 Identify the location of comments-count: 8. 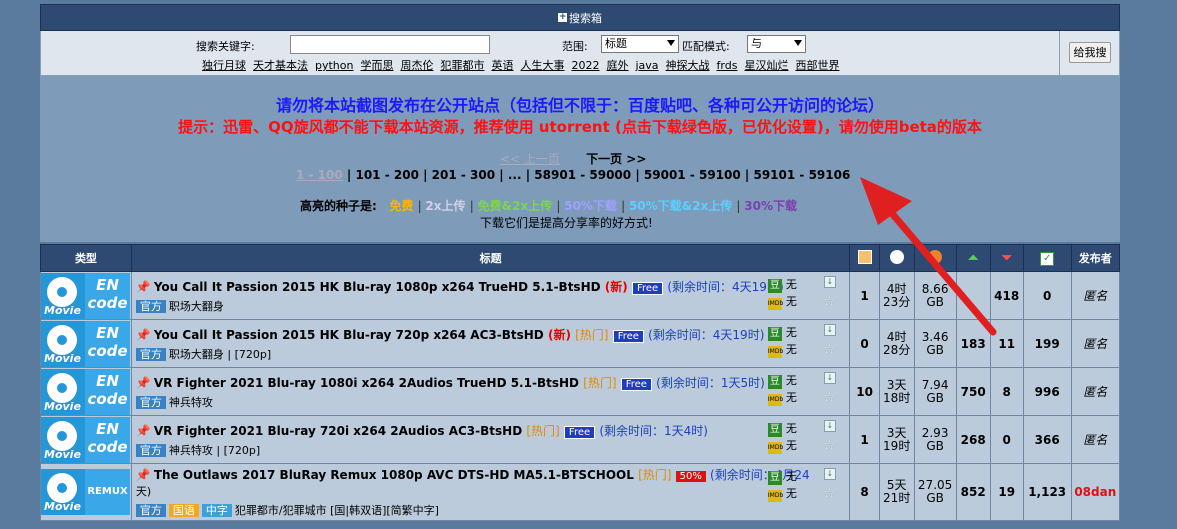
(864, 492).